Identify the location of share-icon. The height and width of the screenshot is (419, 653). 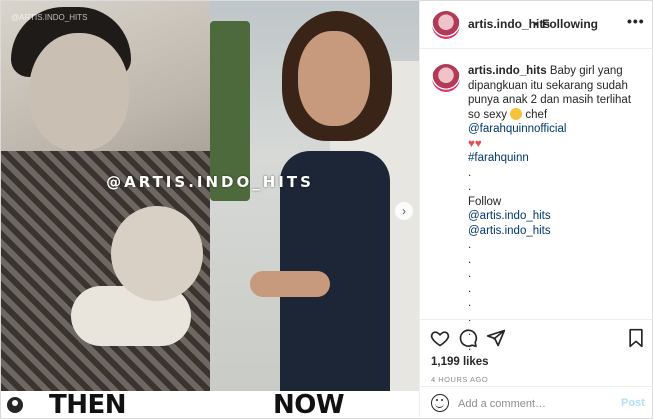
(496, 338).